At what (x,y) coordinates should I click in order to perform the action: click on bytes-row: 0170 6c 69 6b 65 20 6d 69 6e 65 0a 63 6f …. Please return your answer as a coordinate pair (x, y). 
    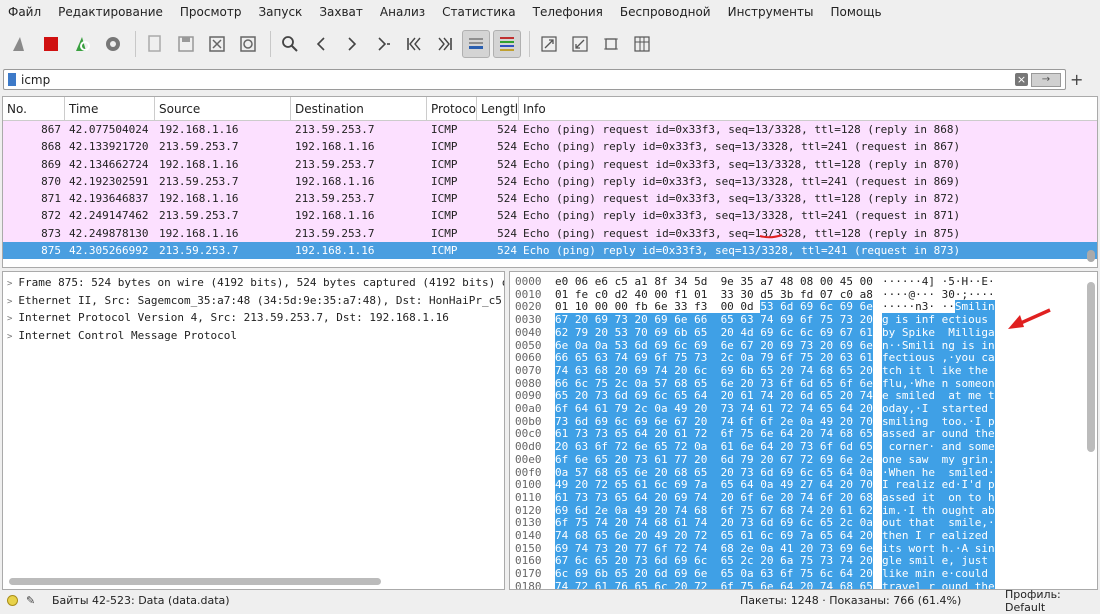
    Looking at the image, I should click on (797, 574).